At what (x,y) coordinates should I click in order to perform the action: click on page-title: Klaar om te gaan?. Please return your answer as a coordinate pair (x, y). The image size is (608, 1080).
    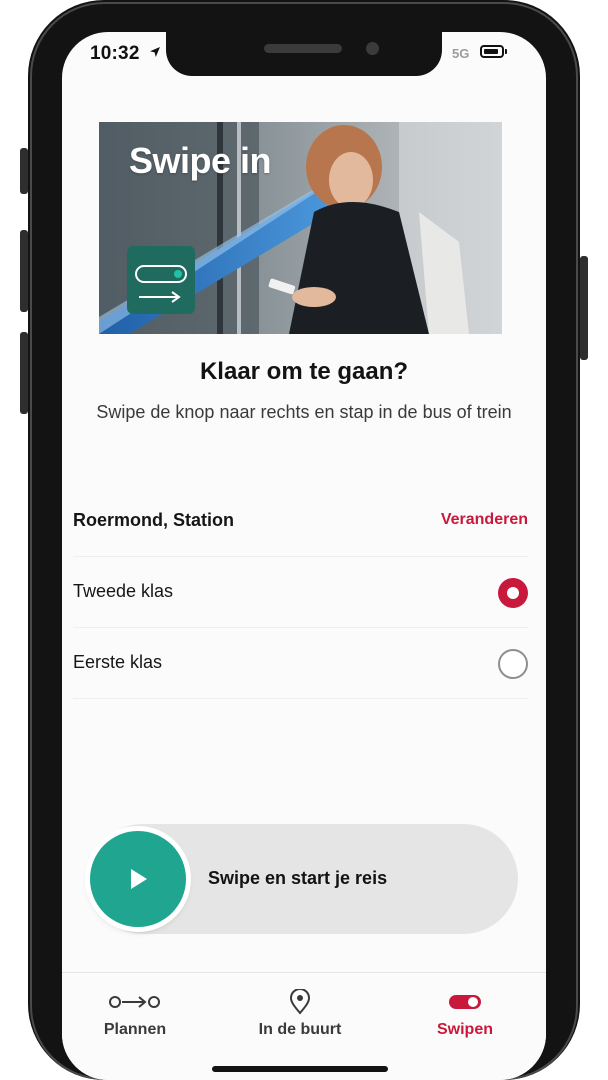
    Looking at the image, I should click on (304, 371).